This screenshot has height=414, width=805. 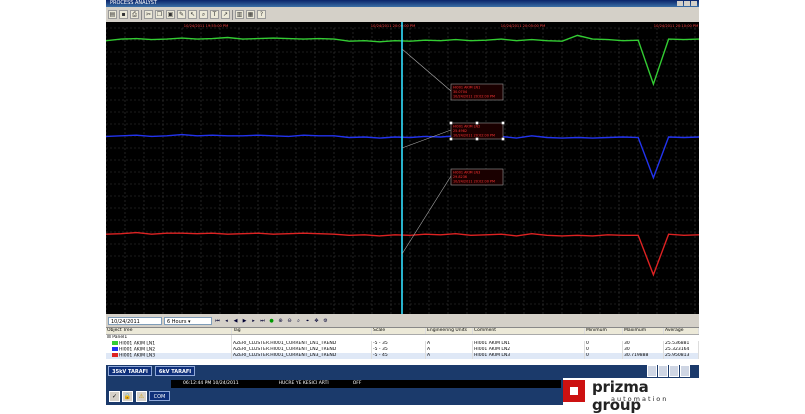 What do you see at coordinates (135, 325) in the screenshot?
I see `datetime-field: 10/24/2011 20:09:19.957` at bounding box center [135, 325].